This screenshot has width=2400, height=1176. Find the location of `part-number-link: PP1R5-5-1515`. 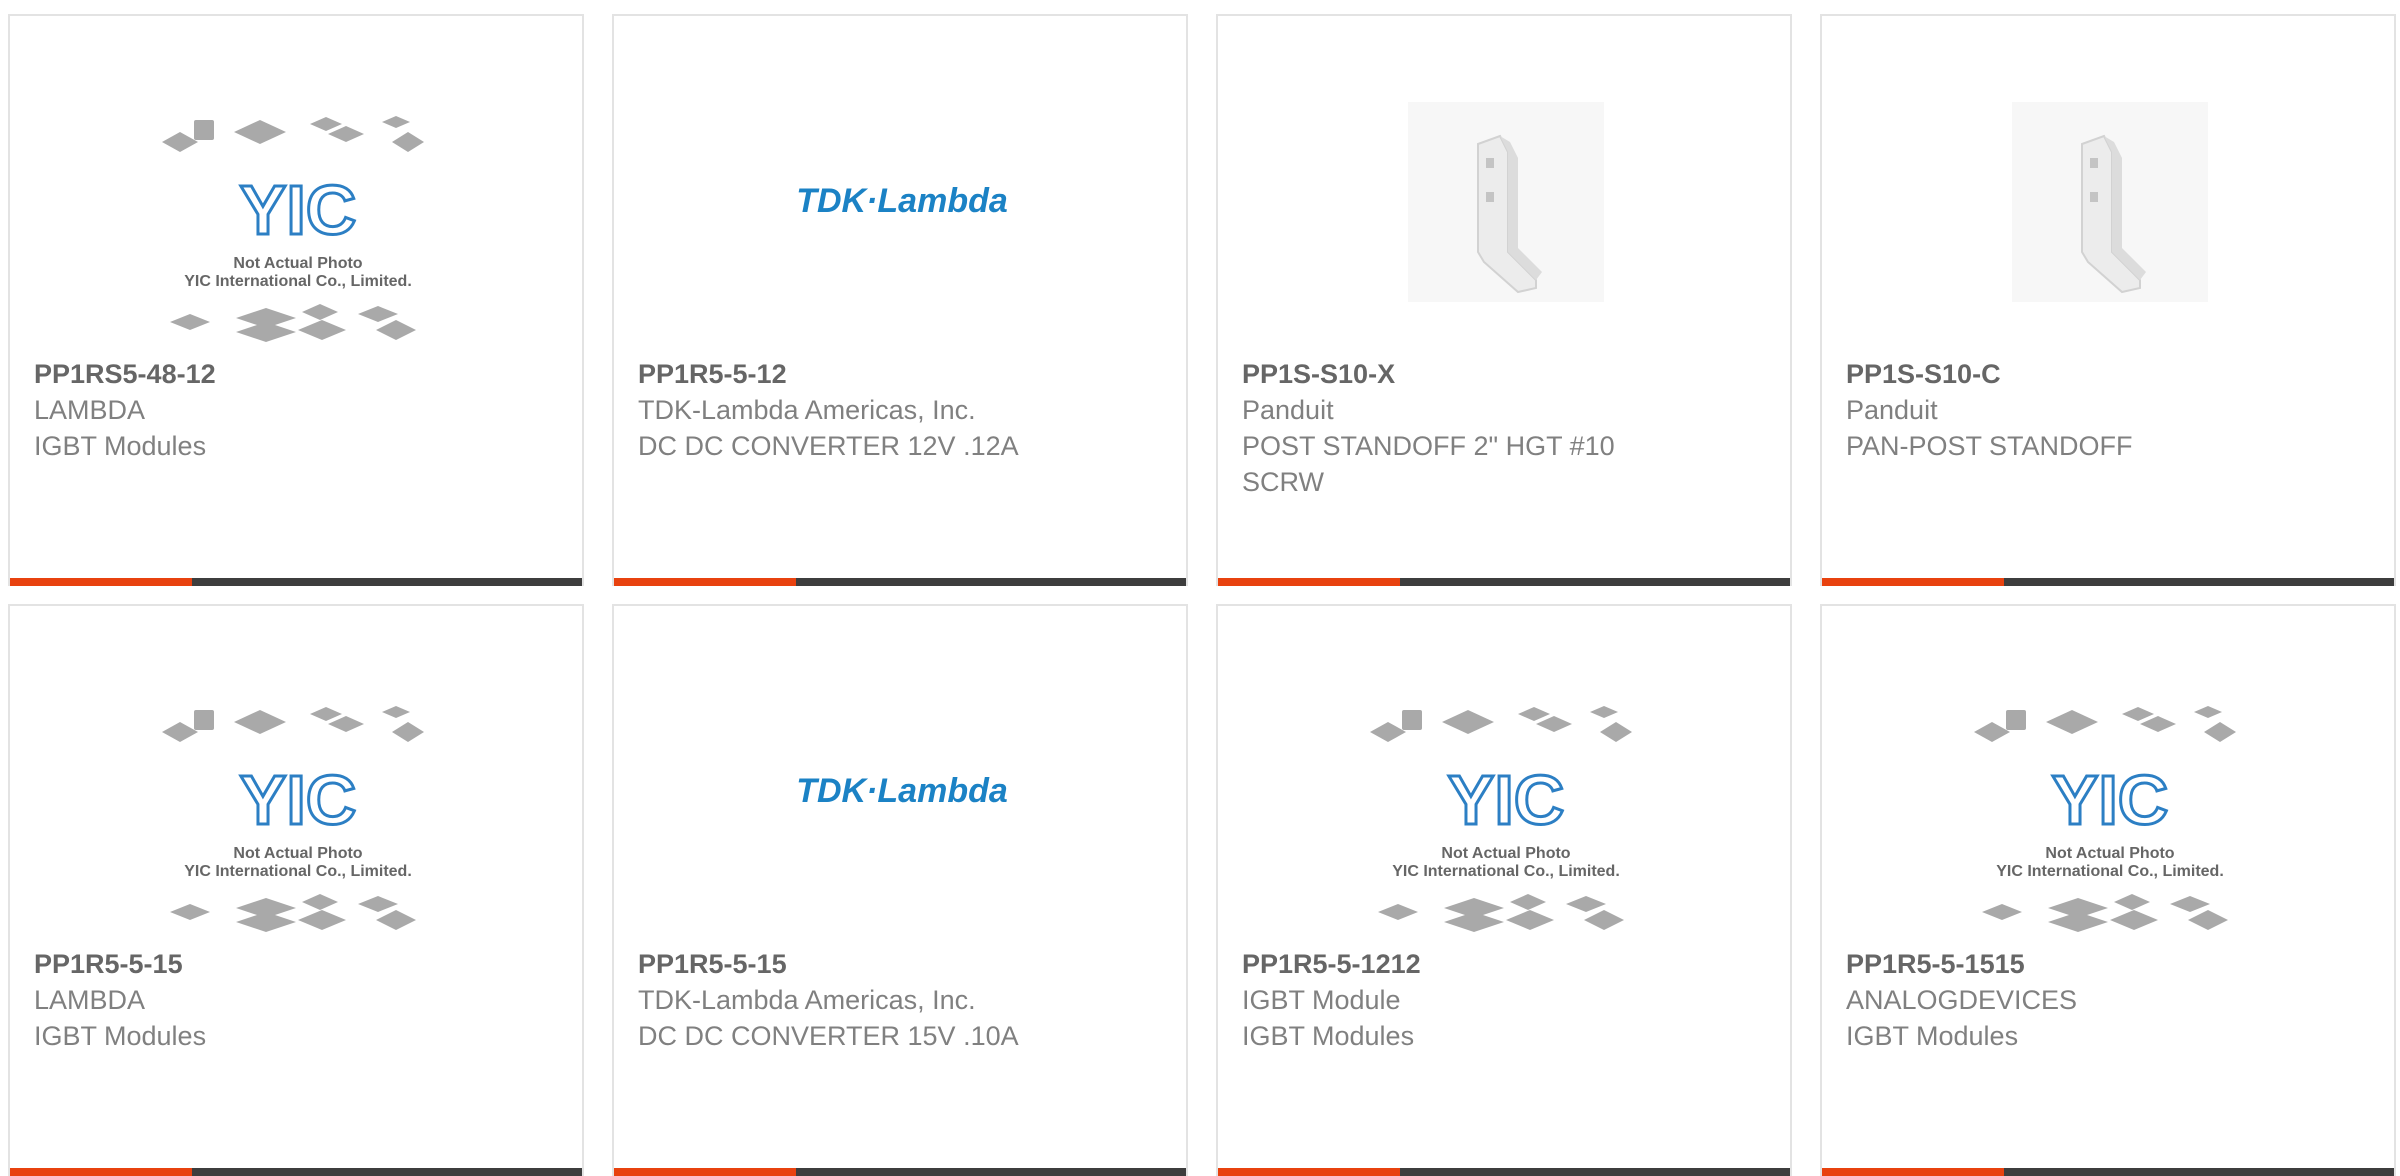

part-number-link: PP1R5-5-1515 is located at coordinates (2096, 964).